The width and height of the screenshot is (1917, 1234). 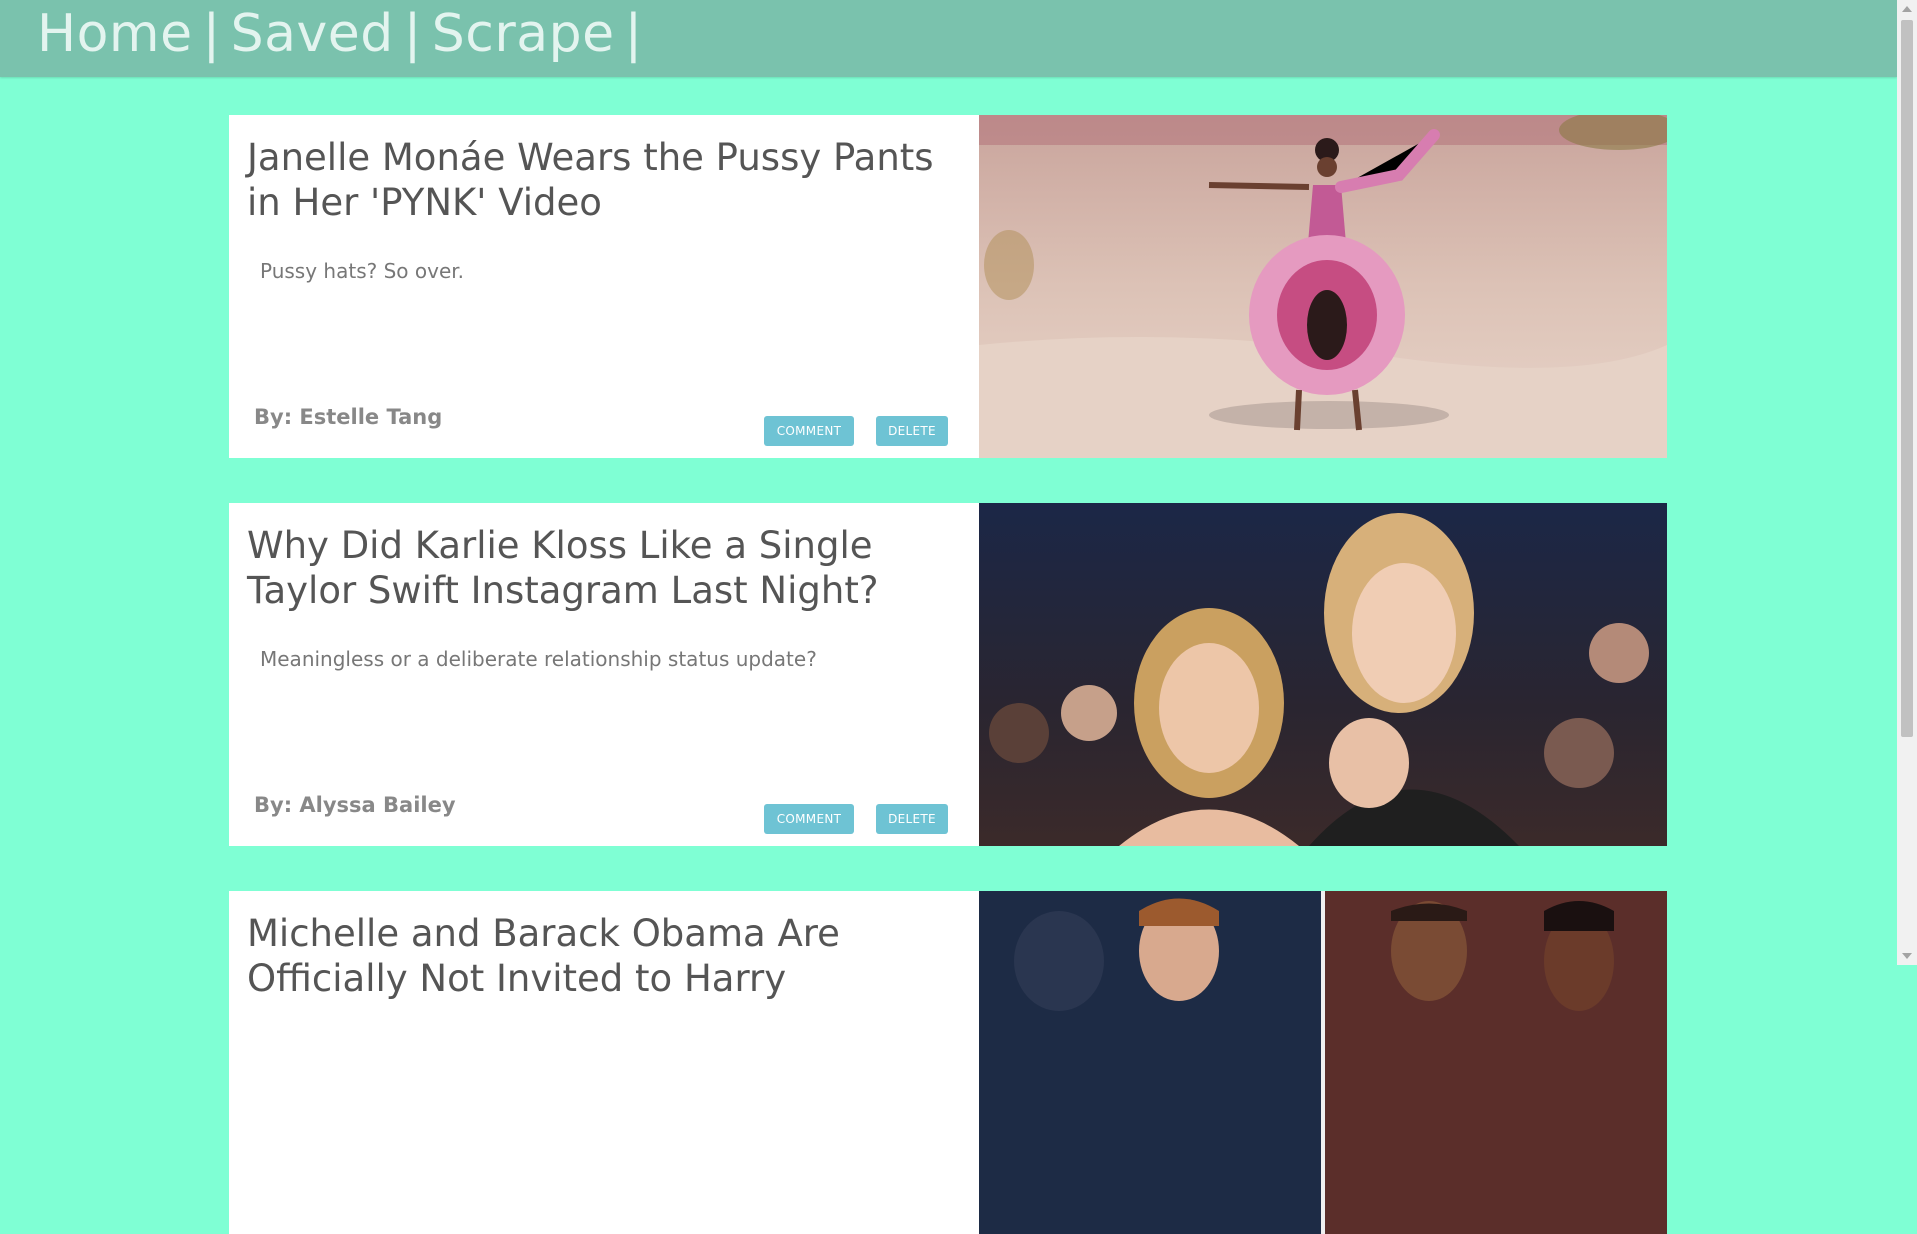 What do you see at coordinates (355, 805) in the screenshot?
I see `article-author: By: Alyssa Bailey` at bounding box center [355, 805].